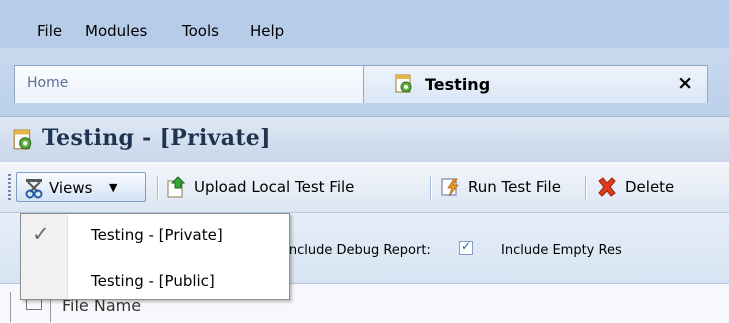 The width and height of the screenshot is (729, 323). I want to click on tab-testing: Testing ×, so click(535, 84).